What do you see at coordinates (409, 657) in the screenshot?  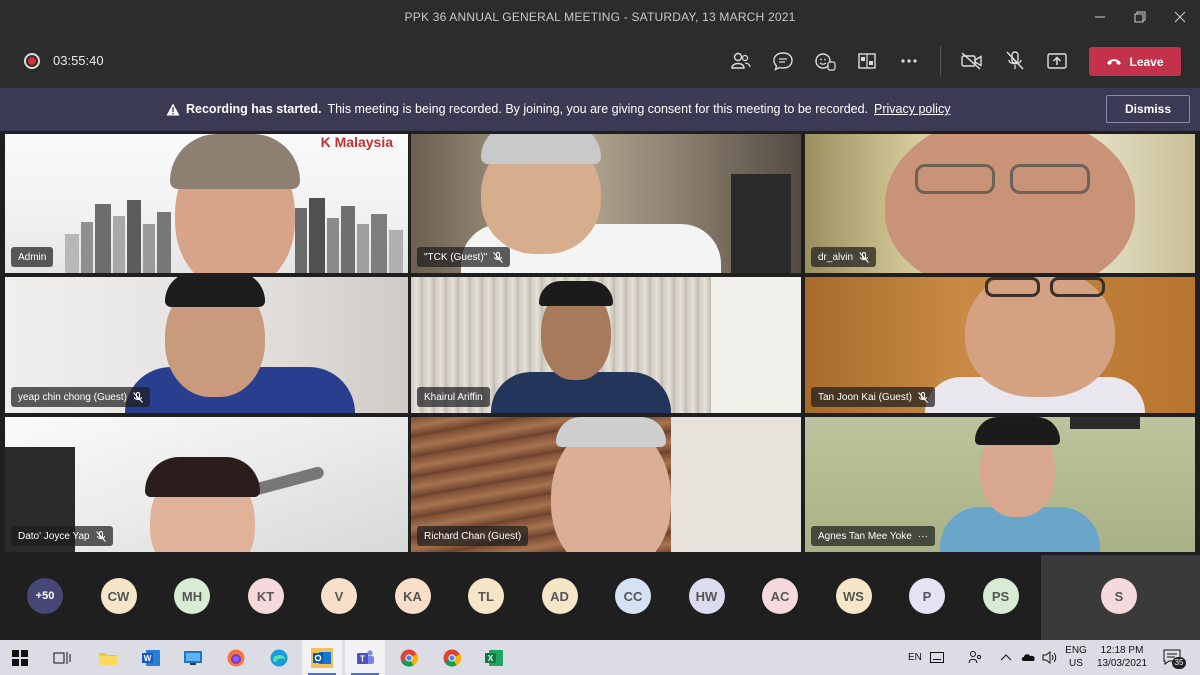 I see `taskbar-chrome` at bounding box center [409, 657].